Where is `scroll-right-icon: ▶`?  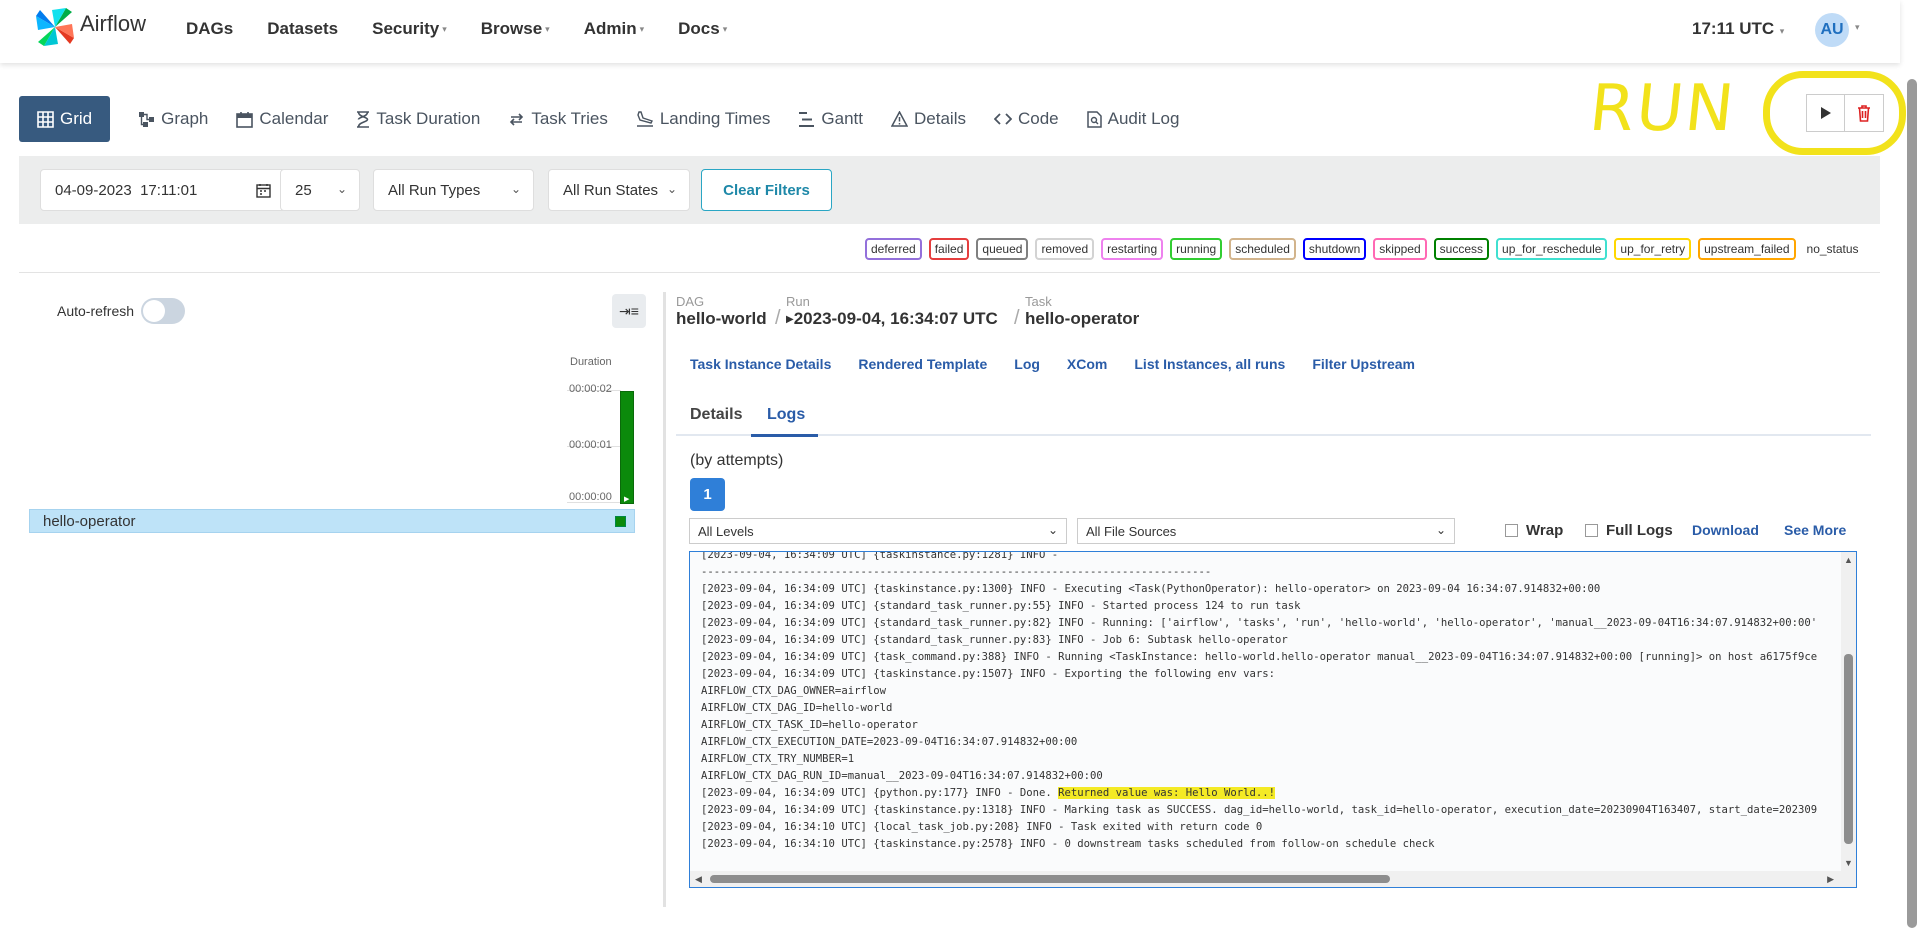 scroll-right-icon: ▶ is located at coordinates (1830, 879).